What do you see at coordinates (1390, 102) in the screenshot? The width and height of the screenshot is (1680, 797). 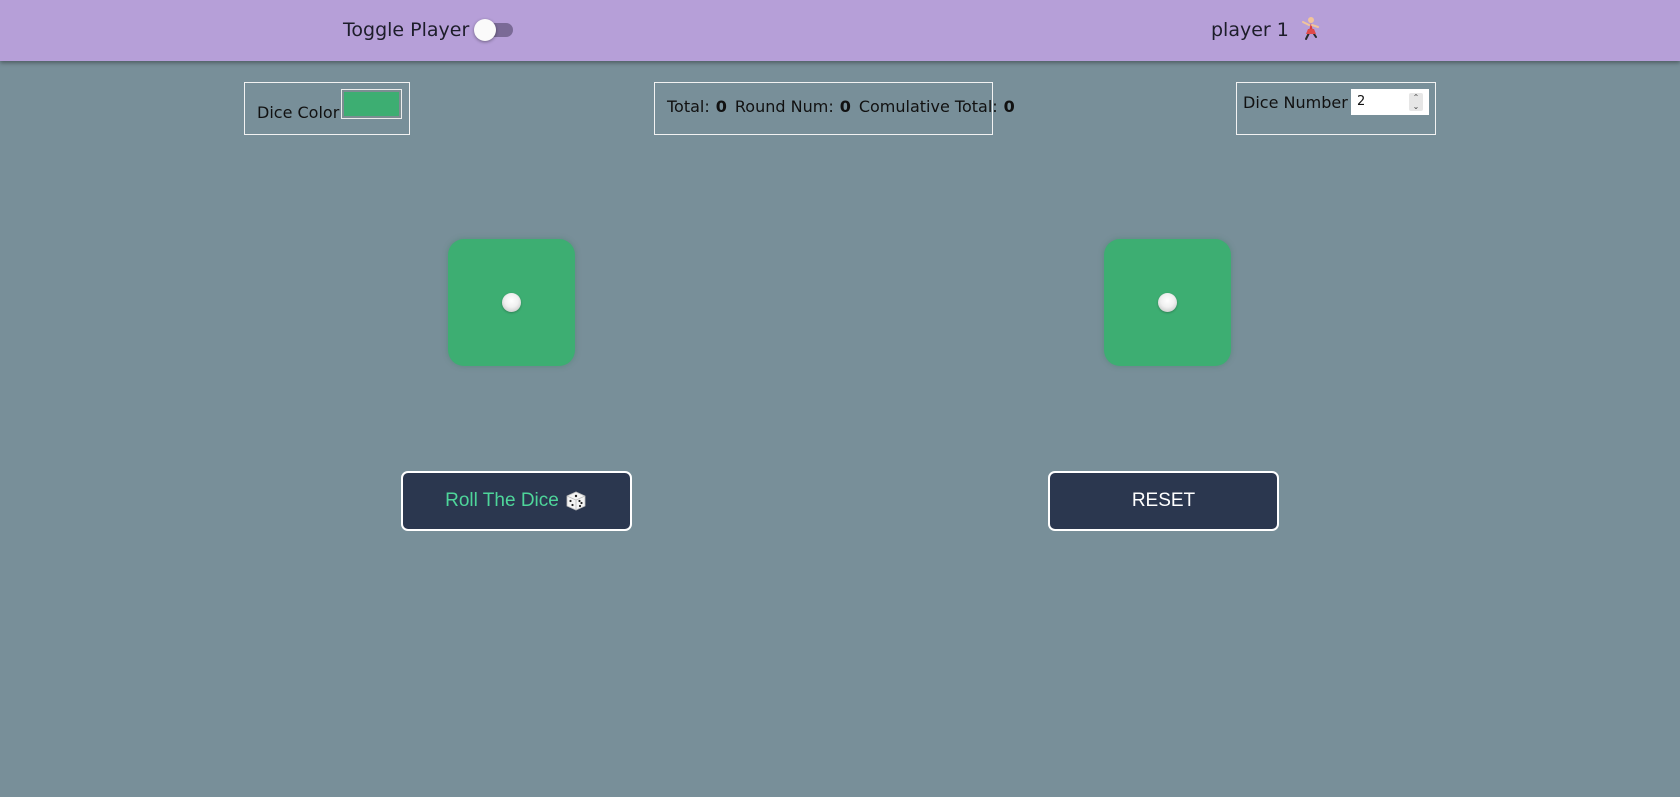 I see `dice-number-input: 2 ⌃ ⌄` at bounding box center [1390, 102].